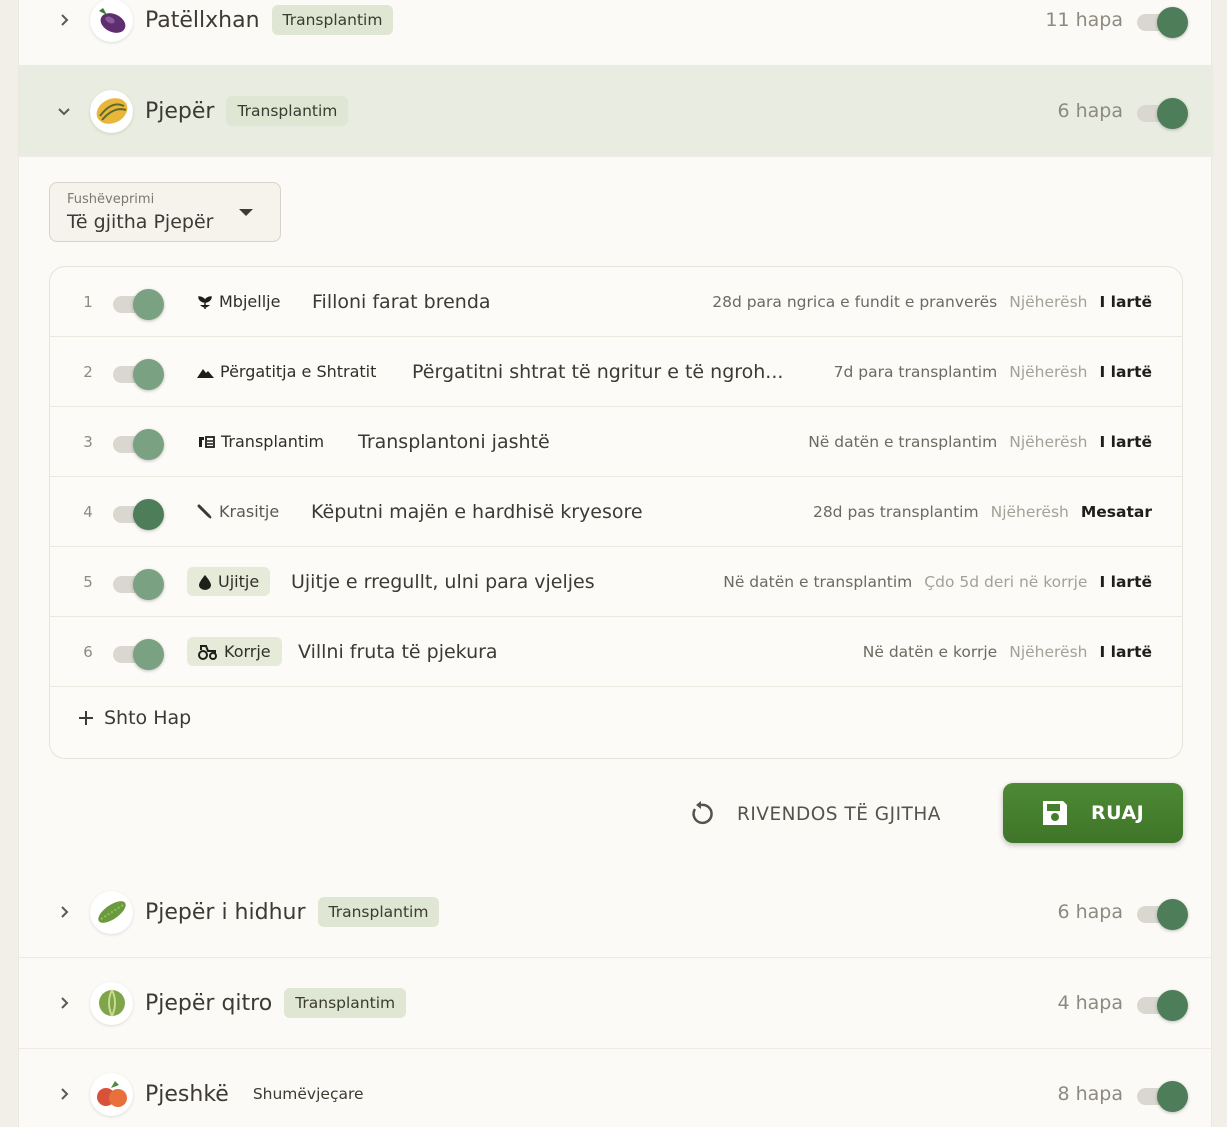  What do you see at coordinates (247, 651) in the screenshot?
I see `step-category-label: Korrje` at bounding box center [247, 651].